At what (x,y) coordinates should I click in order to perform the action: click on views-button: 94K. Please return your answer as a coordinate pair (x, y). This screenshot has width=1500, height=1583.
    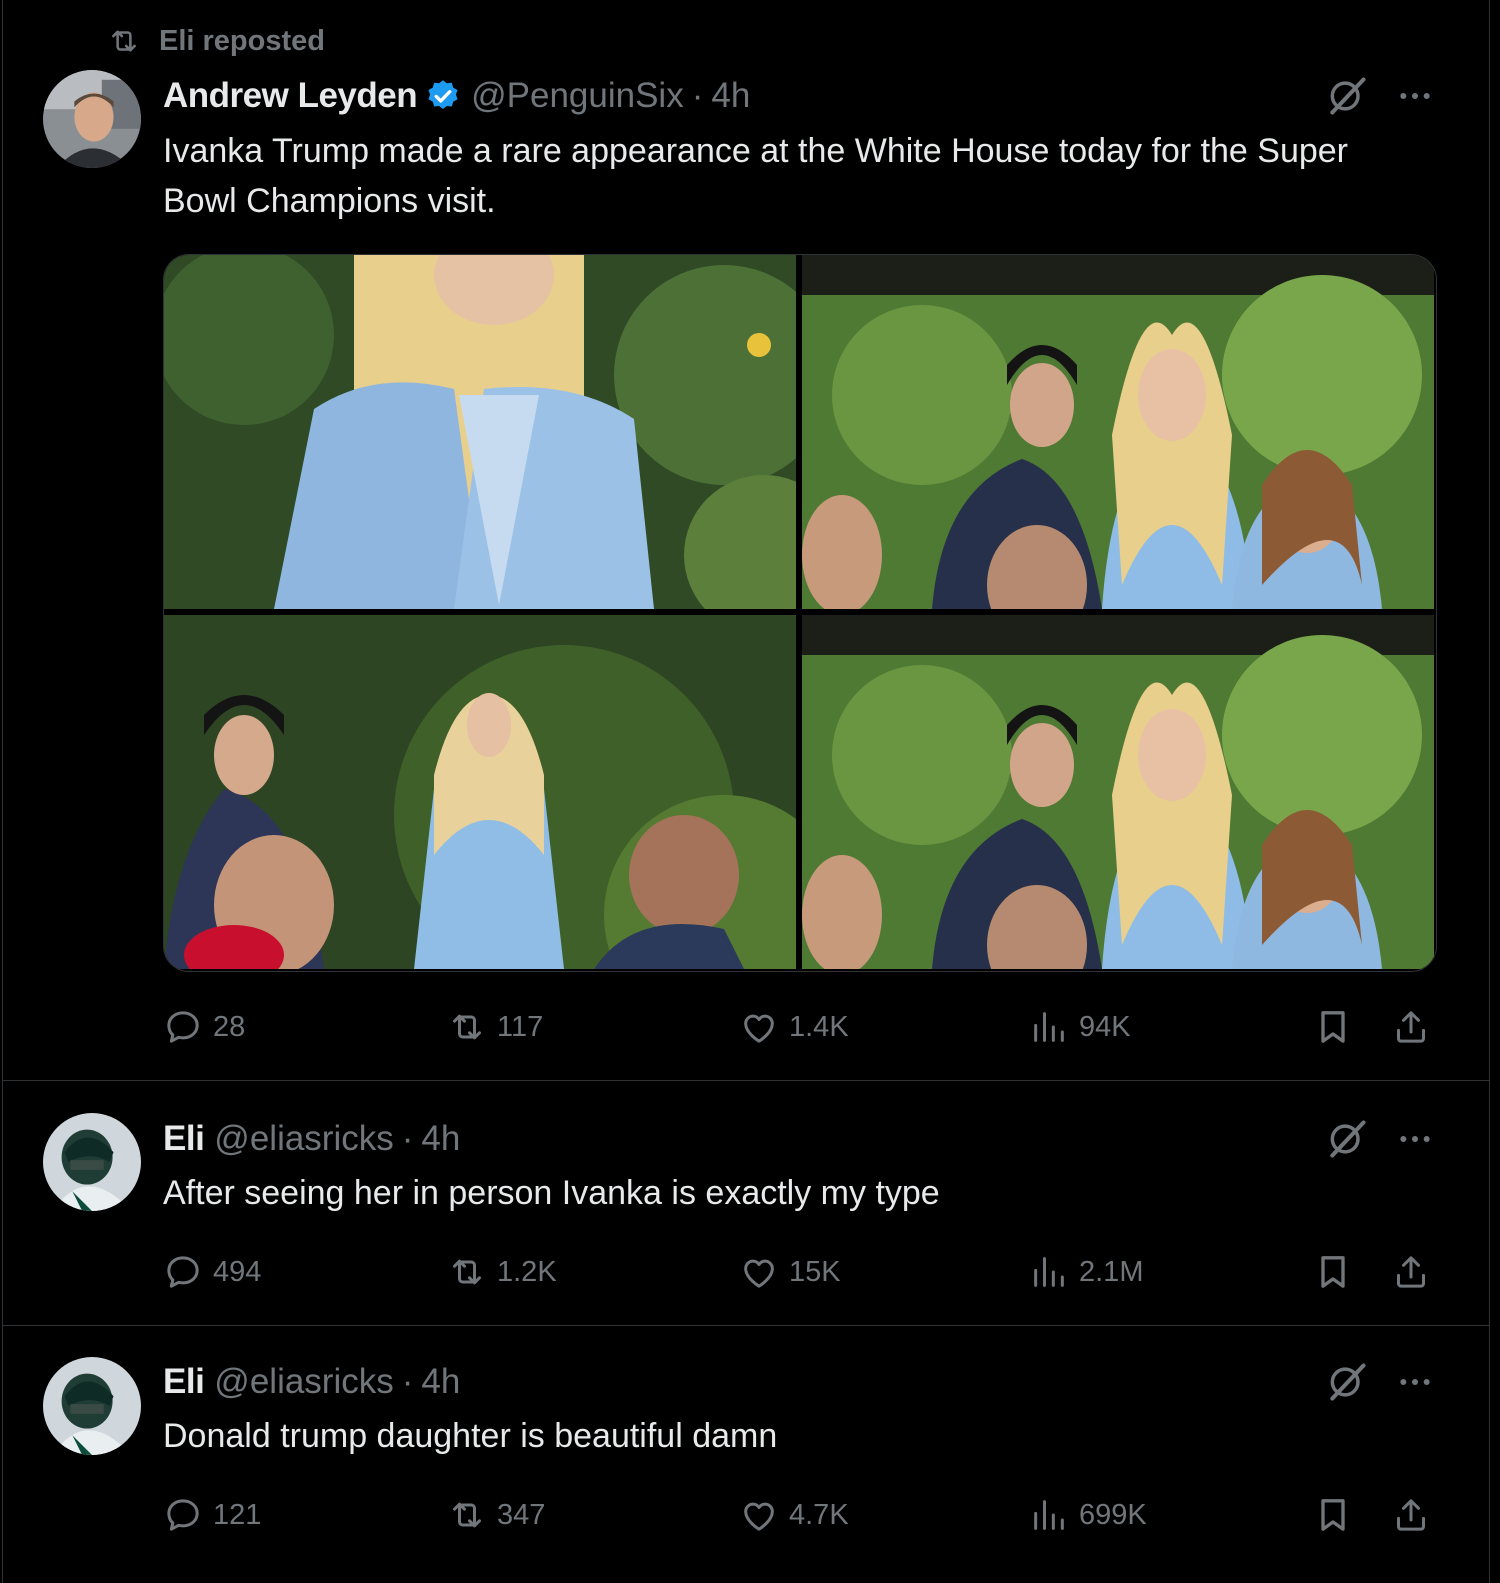
    Looking at the image, I should click on (1080, 1027).